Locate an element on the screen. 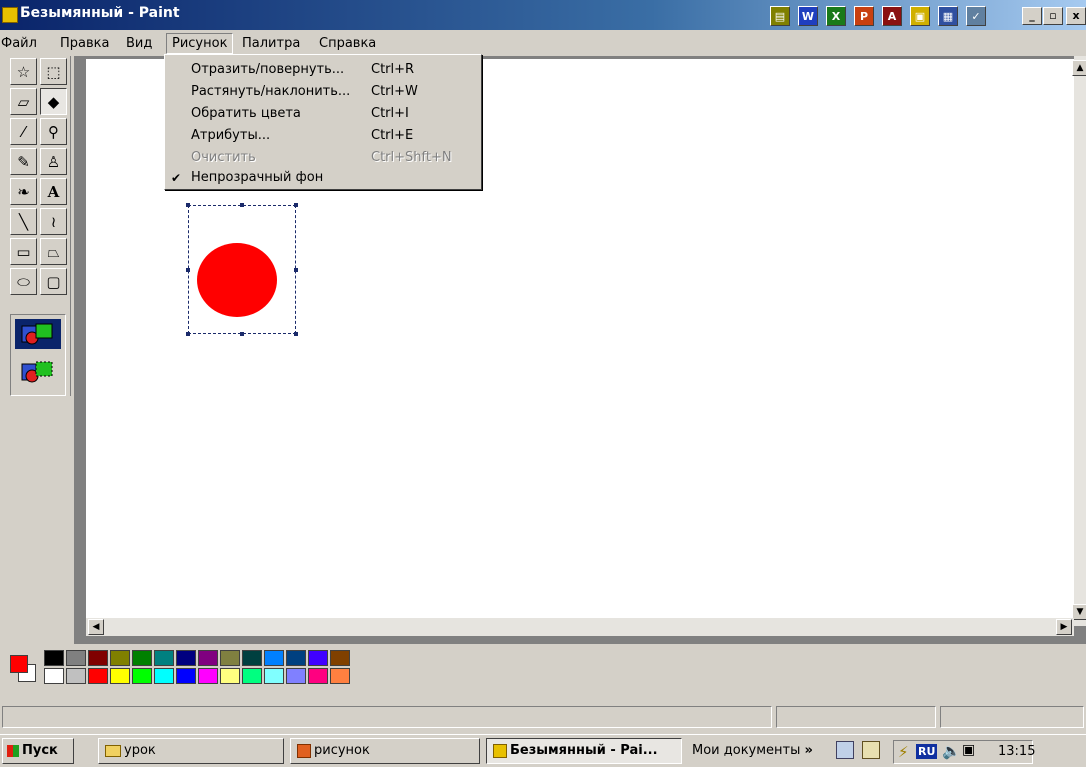 This screenshot has height=767, width=1086. current-colors is located at coordinates (24, 669).